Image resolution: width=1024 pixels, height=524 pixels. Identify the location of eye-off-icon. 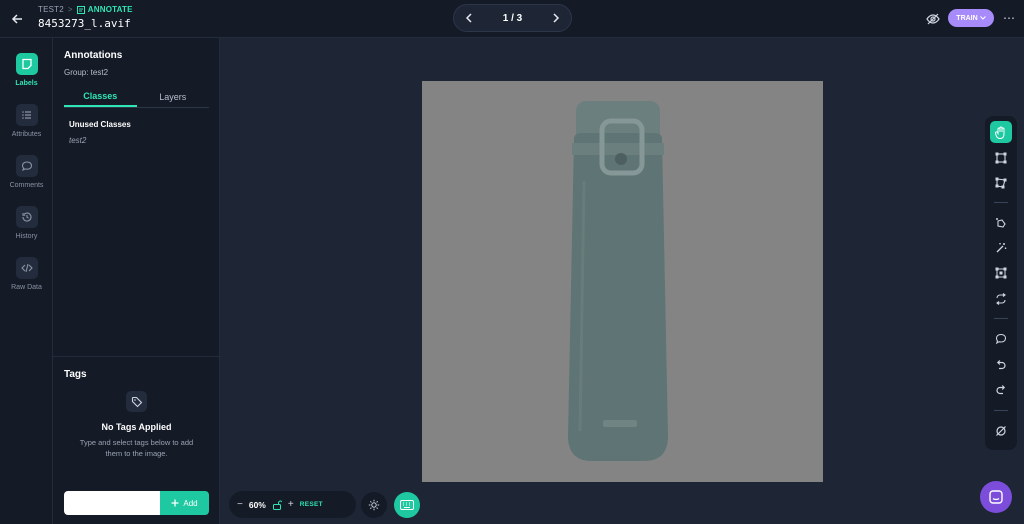
(933, 19).